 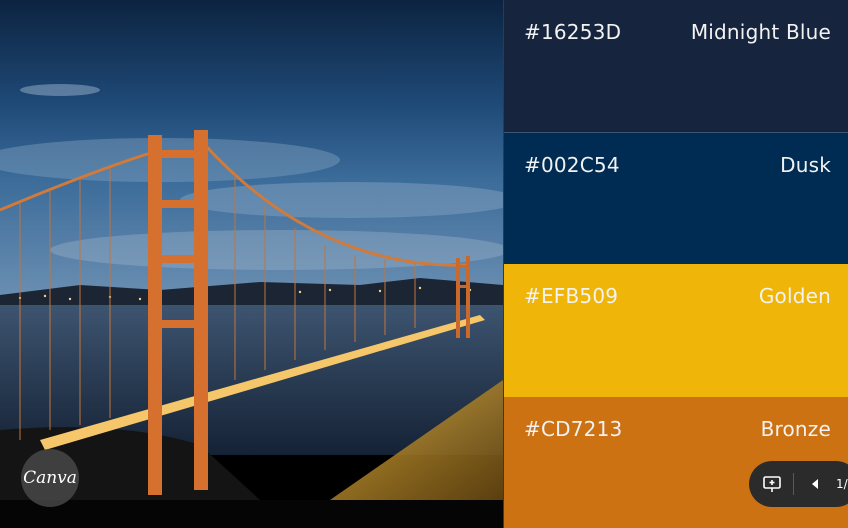 I want to click on chevron-left-icon, so click(x=815, y=484).